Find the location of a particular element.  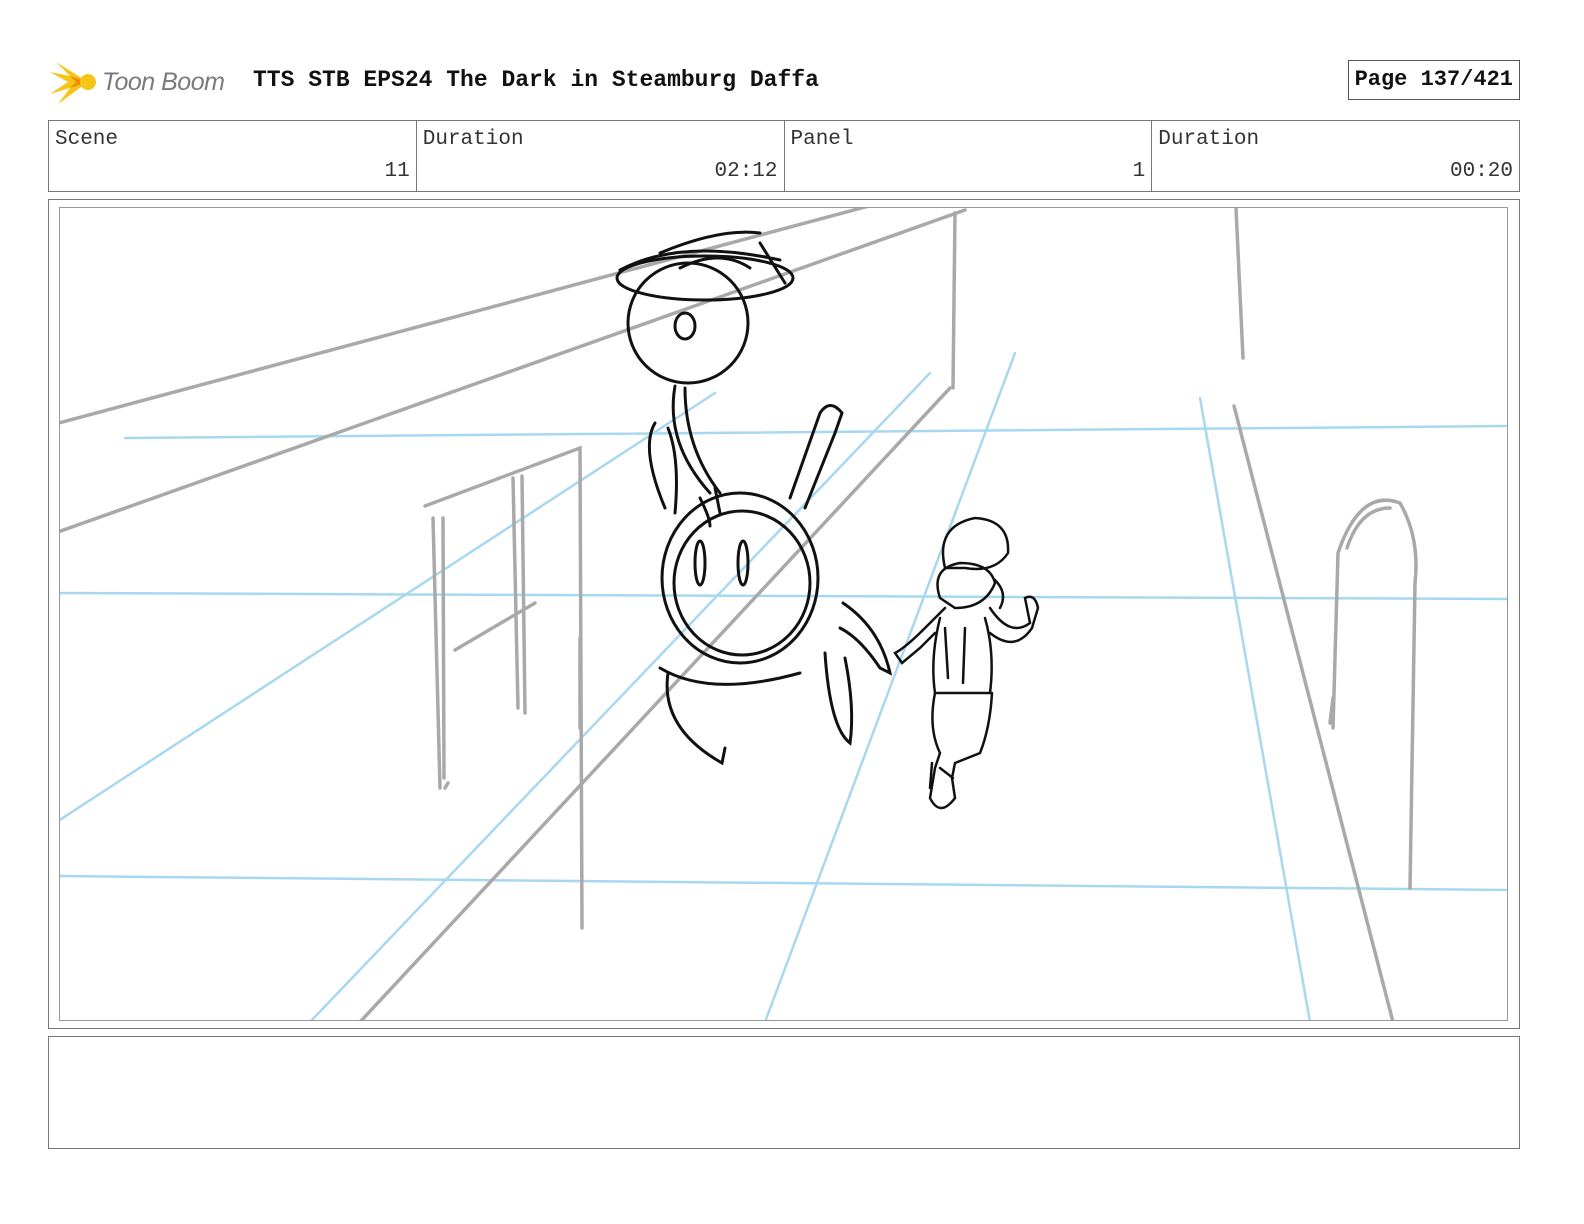

running-boy-character is located at coordinates (966, 663).